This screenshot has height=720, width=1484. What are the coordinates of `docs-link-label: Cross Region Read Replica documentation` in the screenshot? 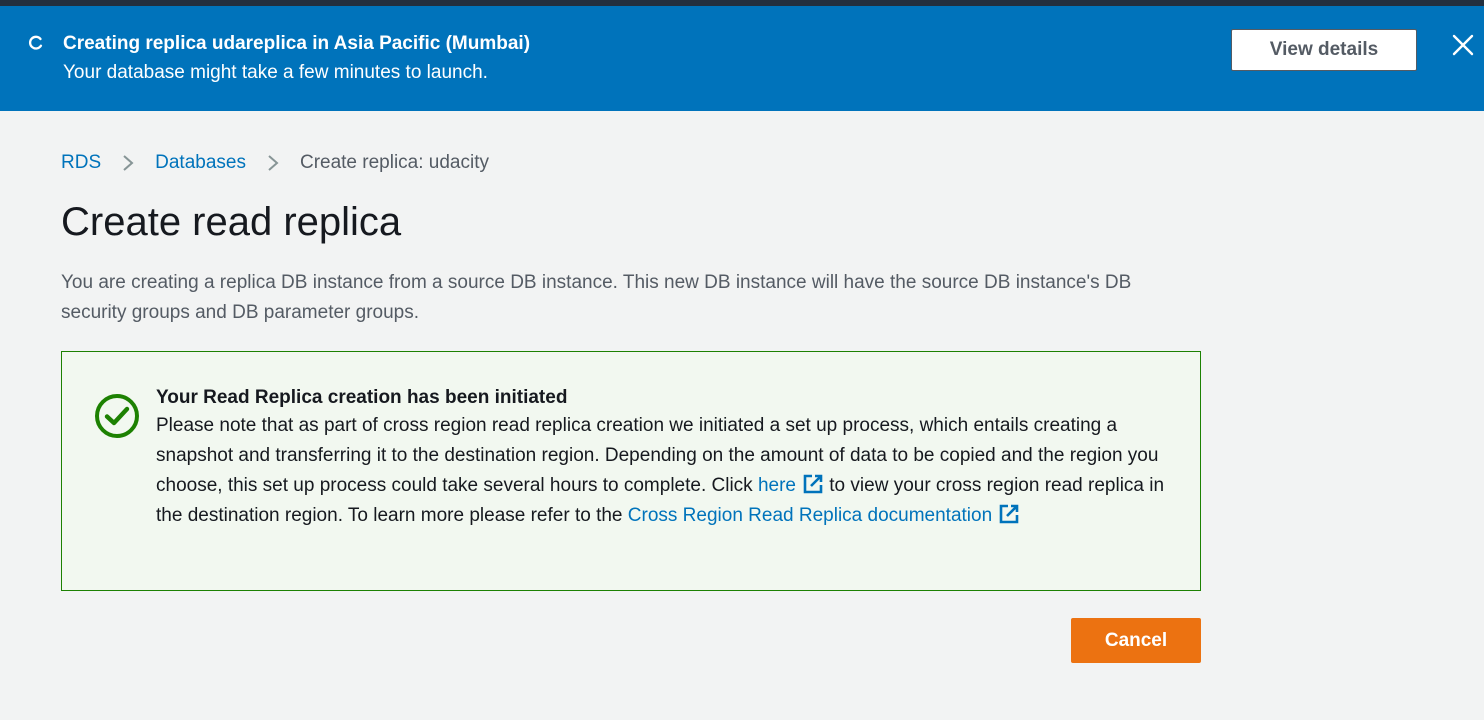 It's located at (810, 515).